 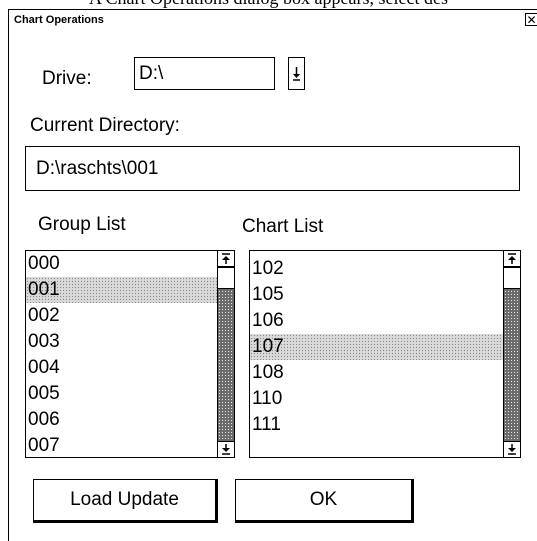 I want to click on dialog-title: Chart Operations, so click(x=59, y=20).